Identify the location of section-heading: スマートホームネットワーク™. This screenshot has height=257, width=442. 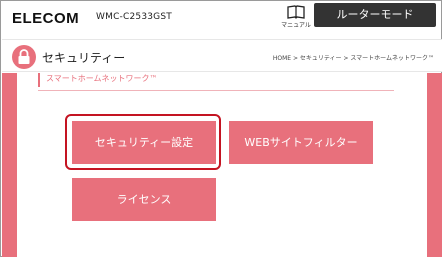
(98, 80).